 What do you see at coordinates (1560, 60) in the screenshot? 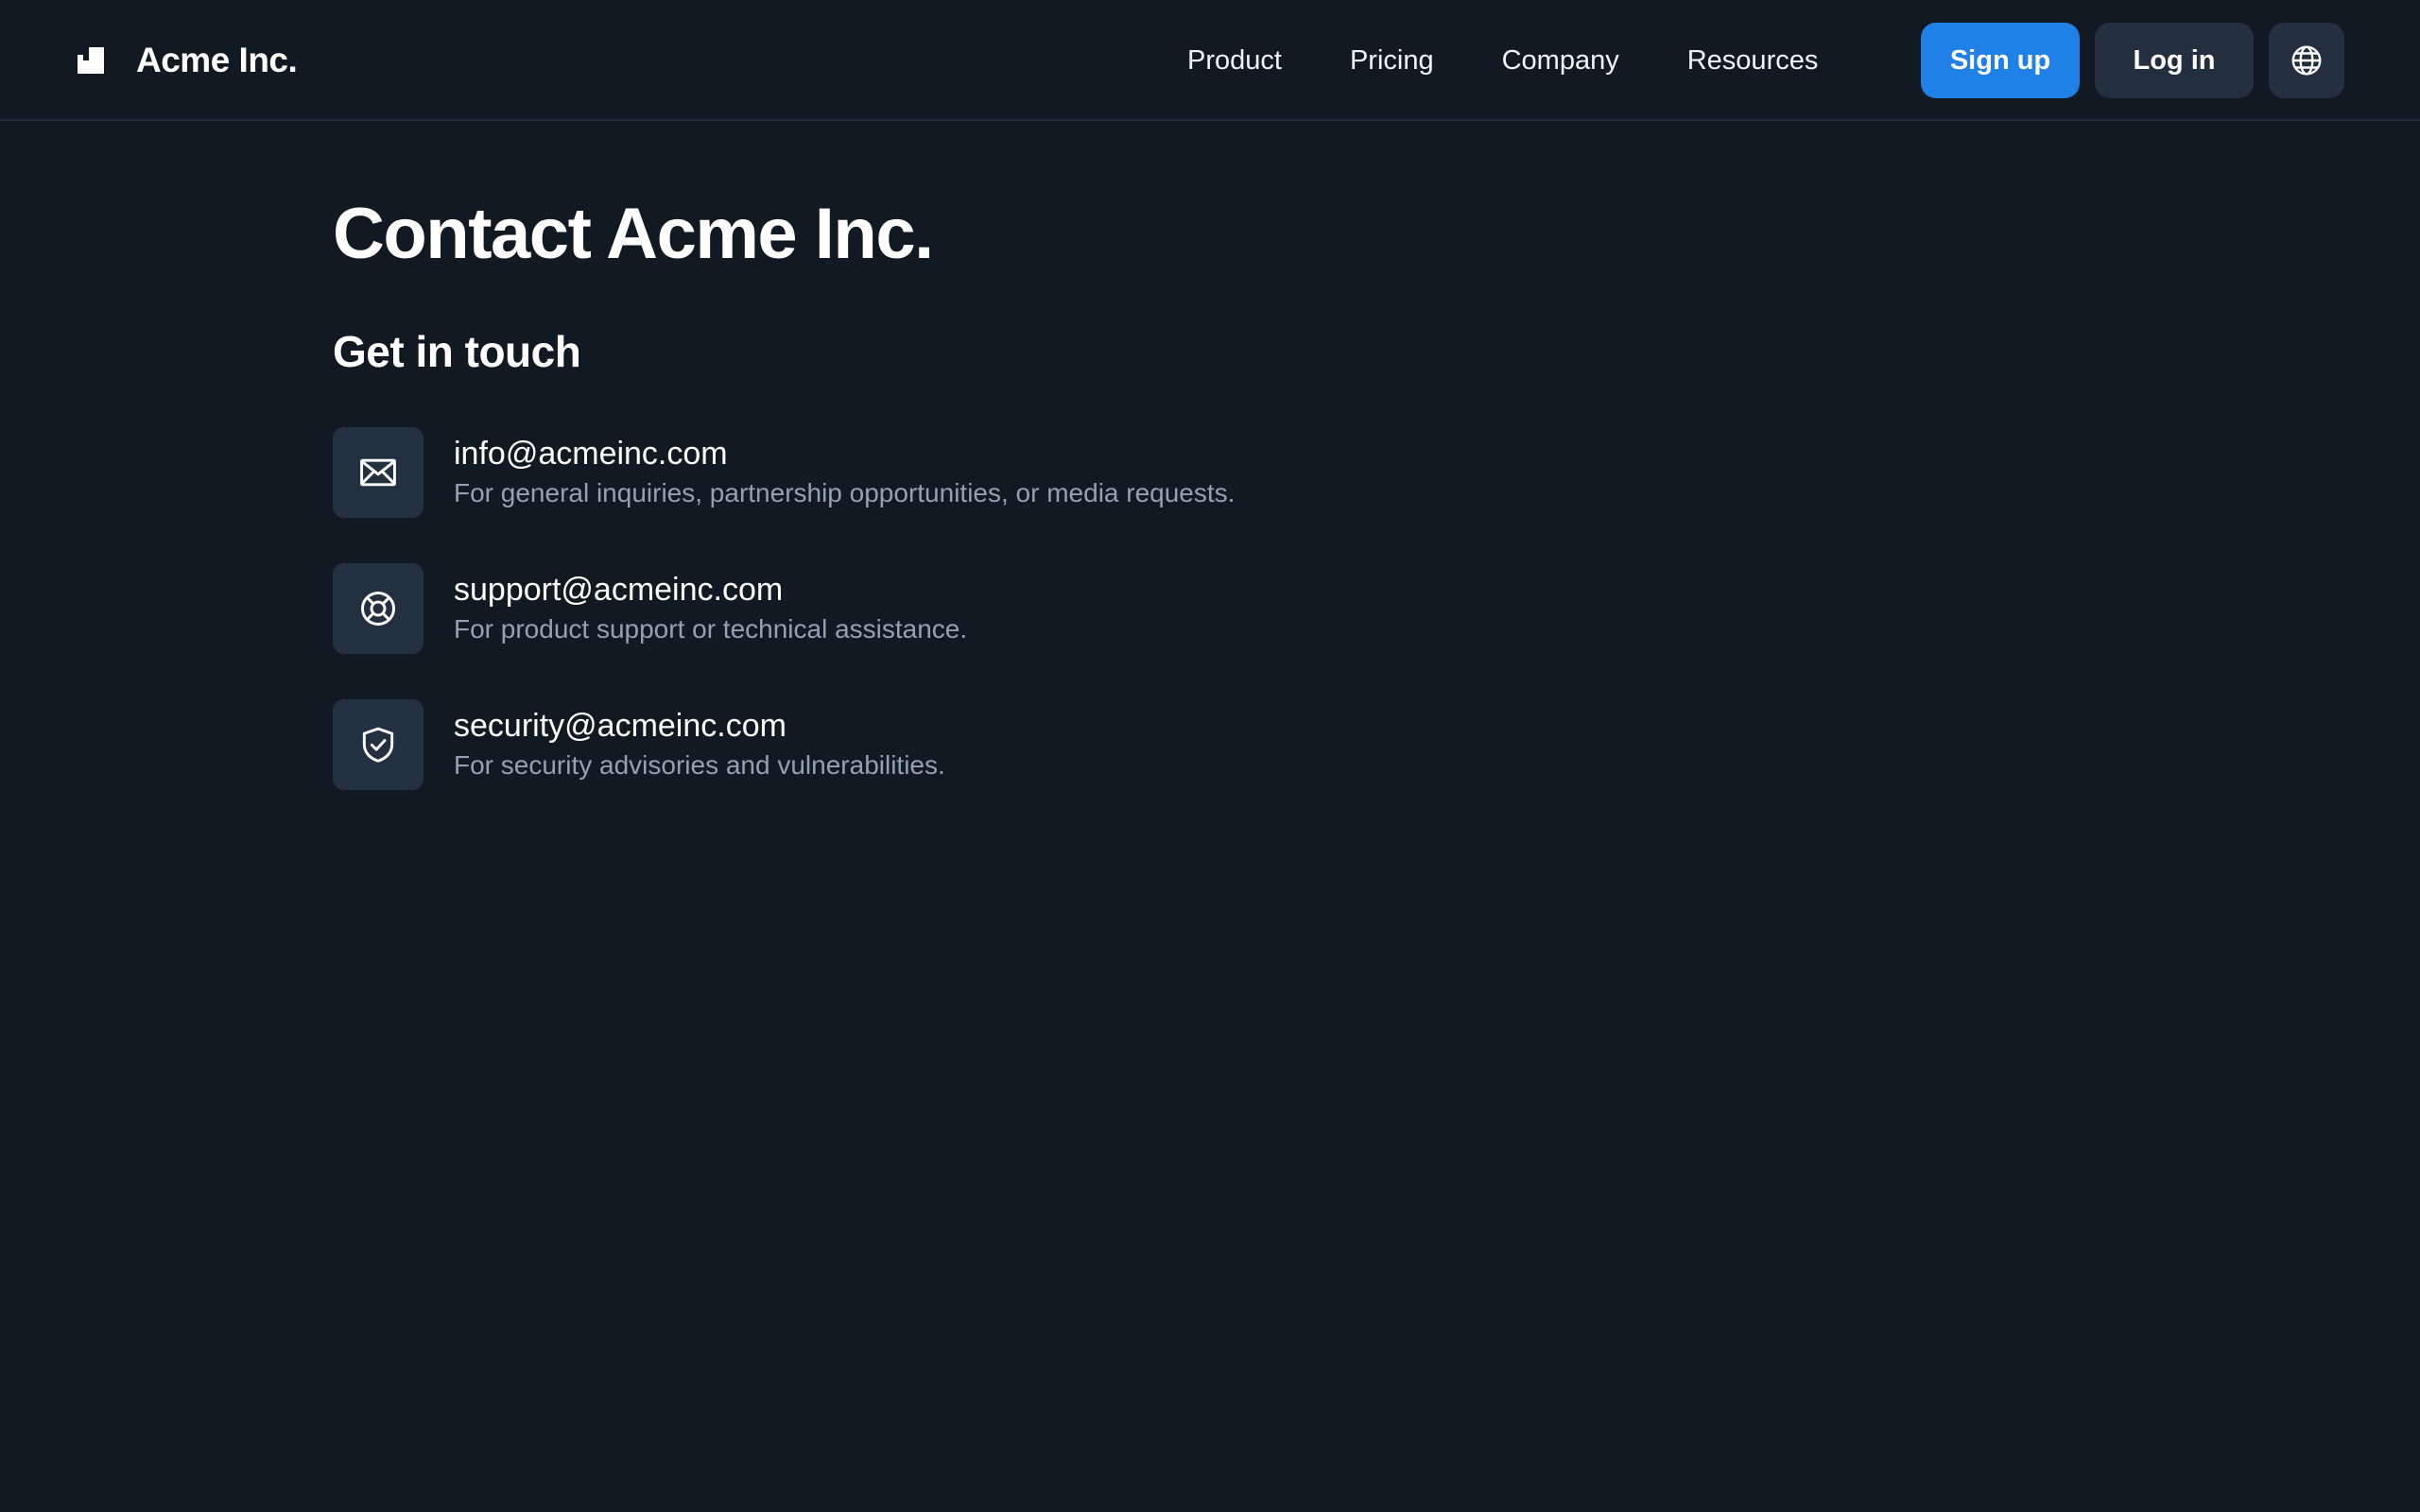
I see `nav-company: Company` at bounding box center [1560, 60].